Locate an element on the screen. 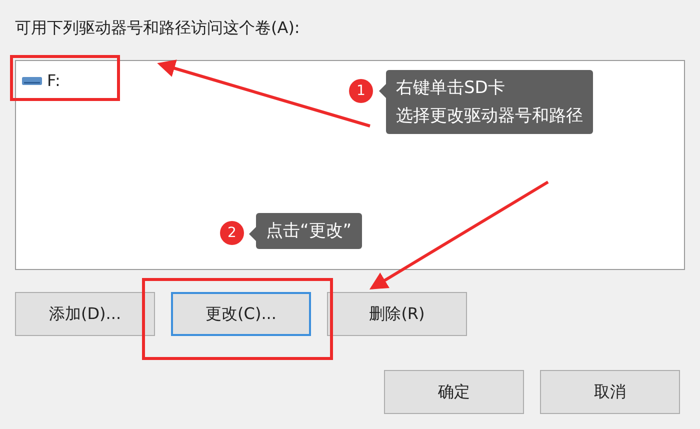  action-button: 删除(R) is located at coordinates (397, 314).